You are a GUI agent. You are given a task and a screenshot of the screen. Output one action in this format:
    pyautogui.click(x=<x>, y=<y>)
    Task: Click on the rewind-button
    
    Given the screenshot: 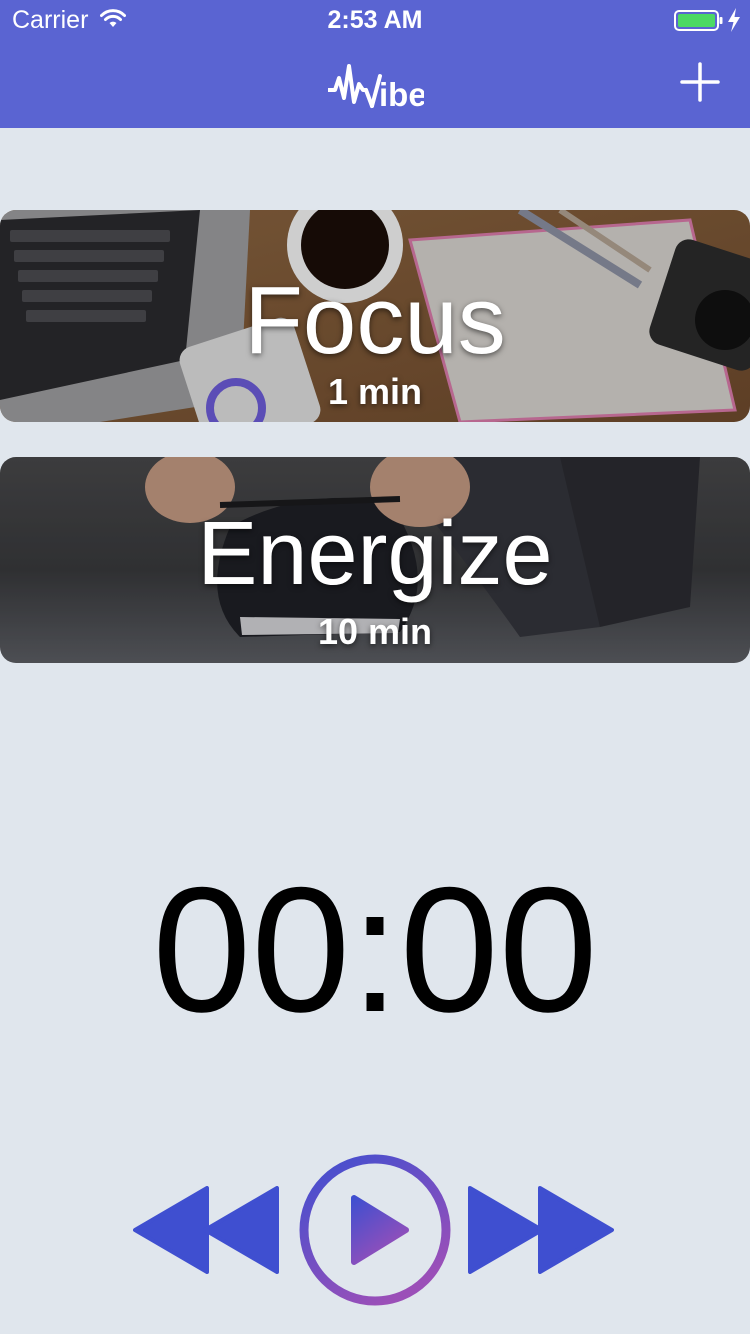 What is the action you would take?
    pyautogui.click(x=206, y=1230)
    